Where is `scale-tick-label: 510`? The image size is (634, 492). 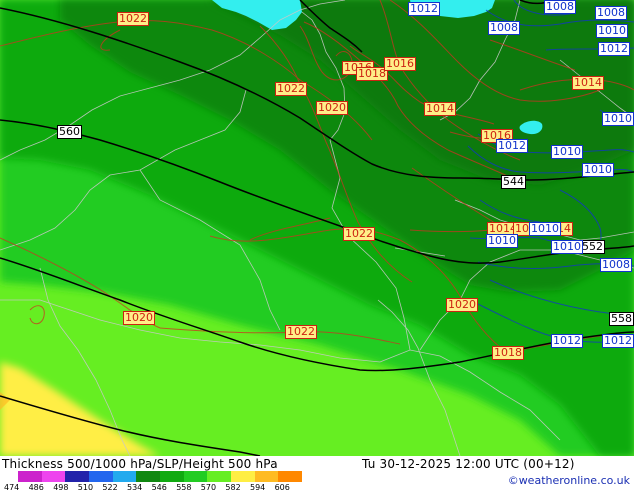 scale-tick-label: 510 is located at coordinates (85, 487).